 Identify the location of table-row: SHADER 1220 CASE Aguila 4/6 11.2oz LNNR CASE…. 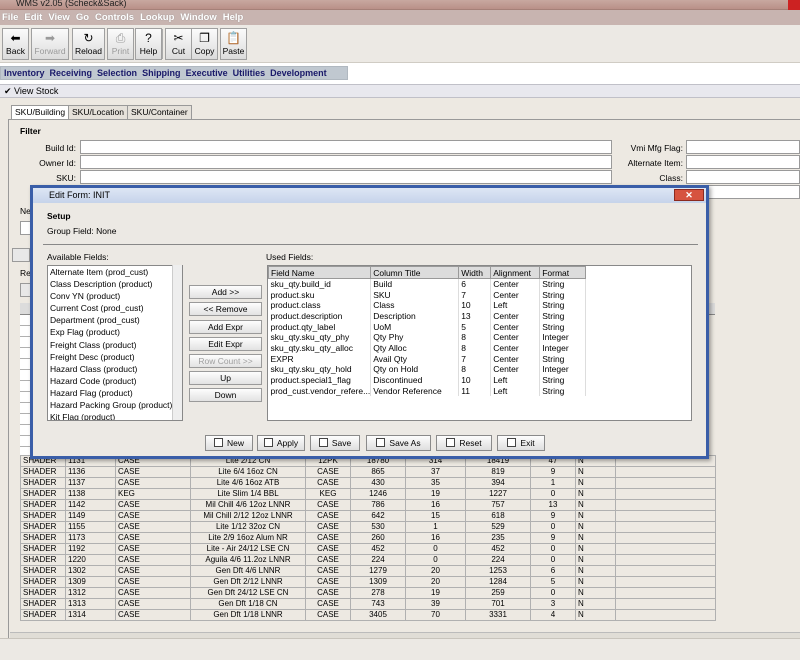
(368, 560).